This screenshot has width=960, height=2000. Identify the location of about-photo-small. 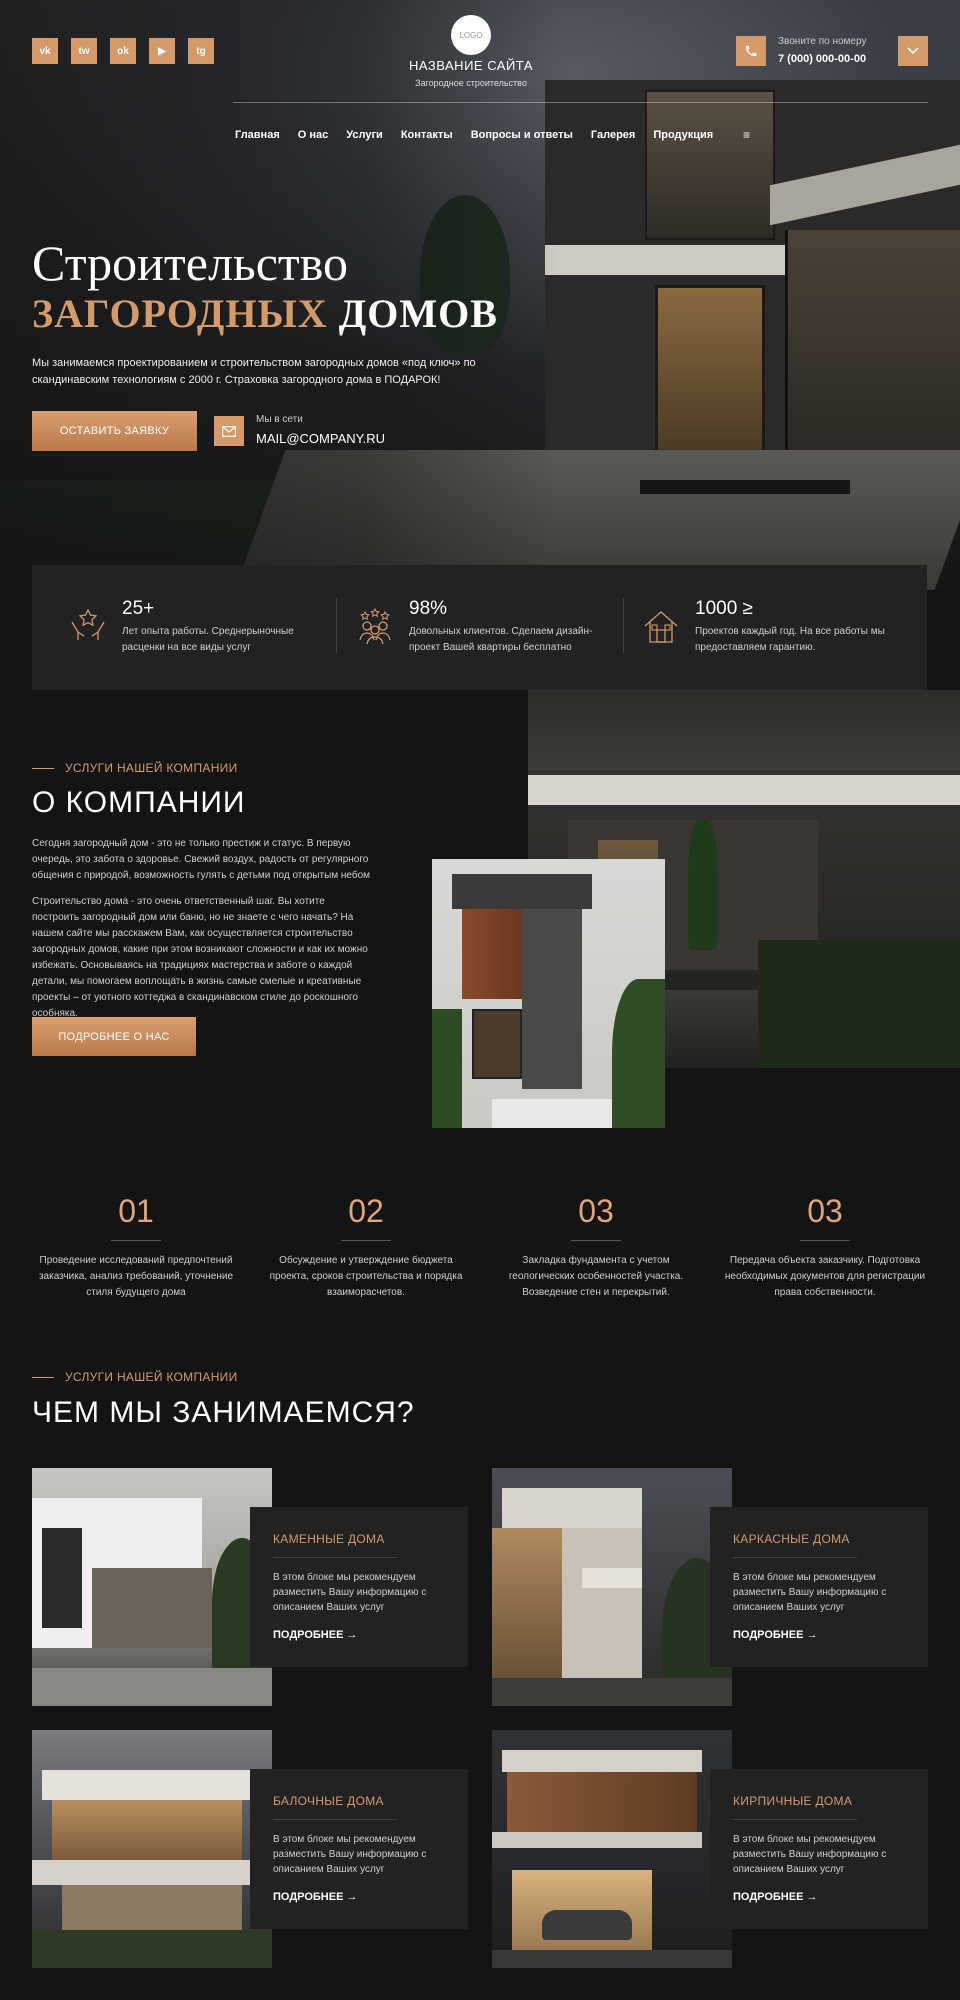
(548, 993).